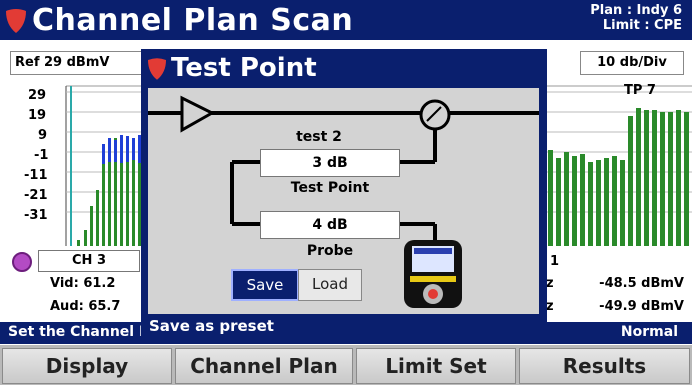 The width and height of the screenshot is (692, 385). What do you see at coordinates (550, 283) in the screenshot?
I see `right-vid-prefix: z` at bounding box center [550, 283].